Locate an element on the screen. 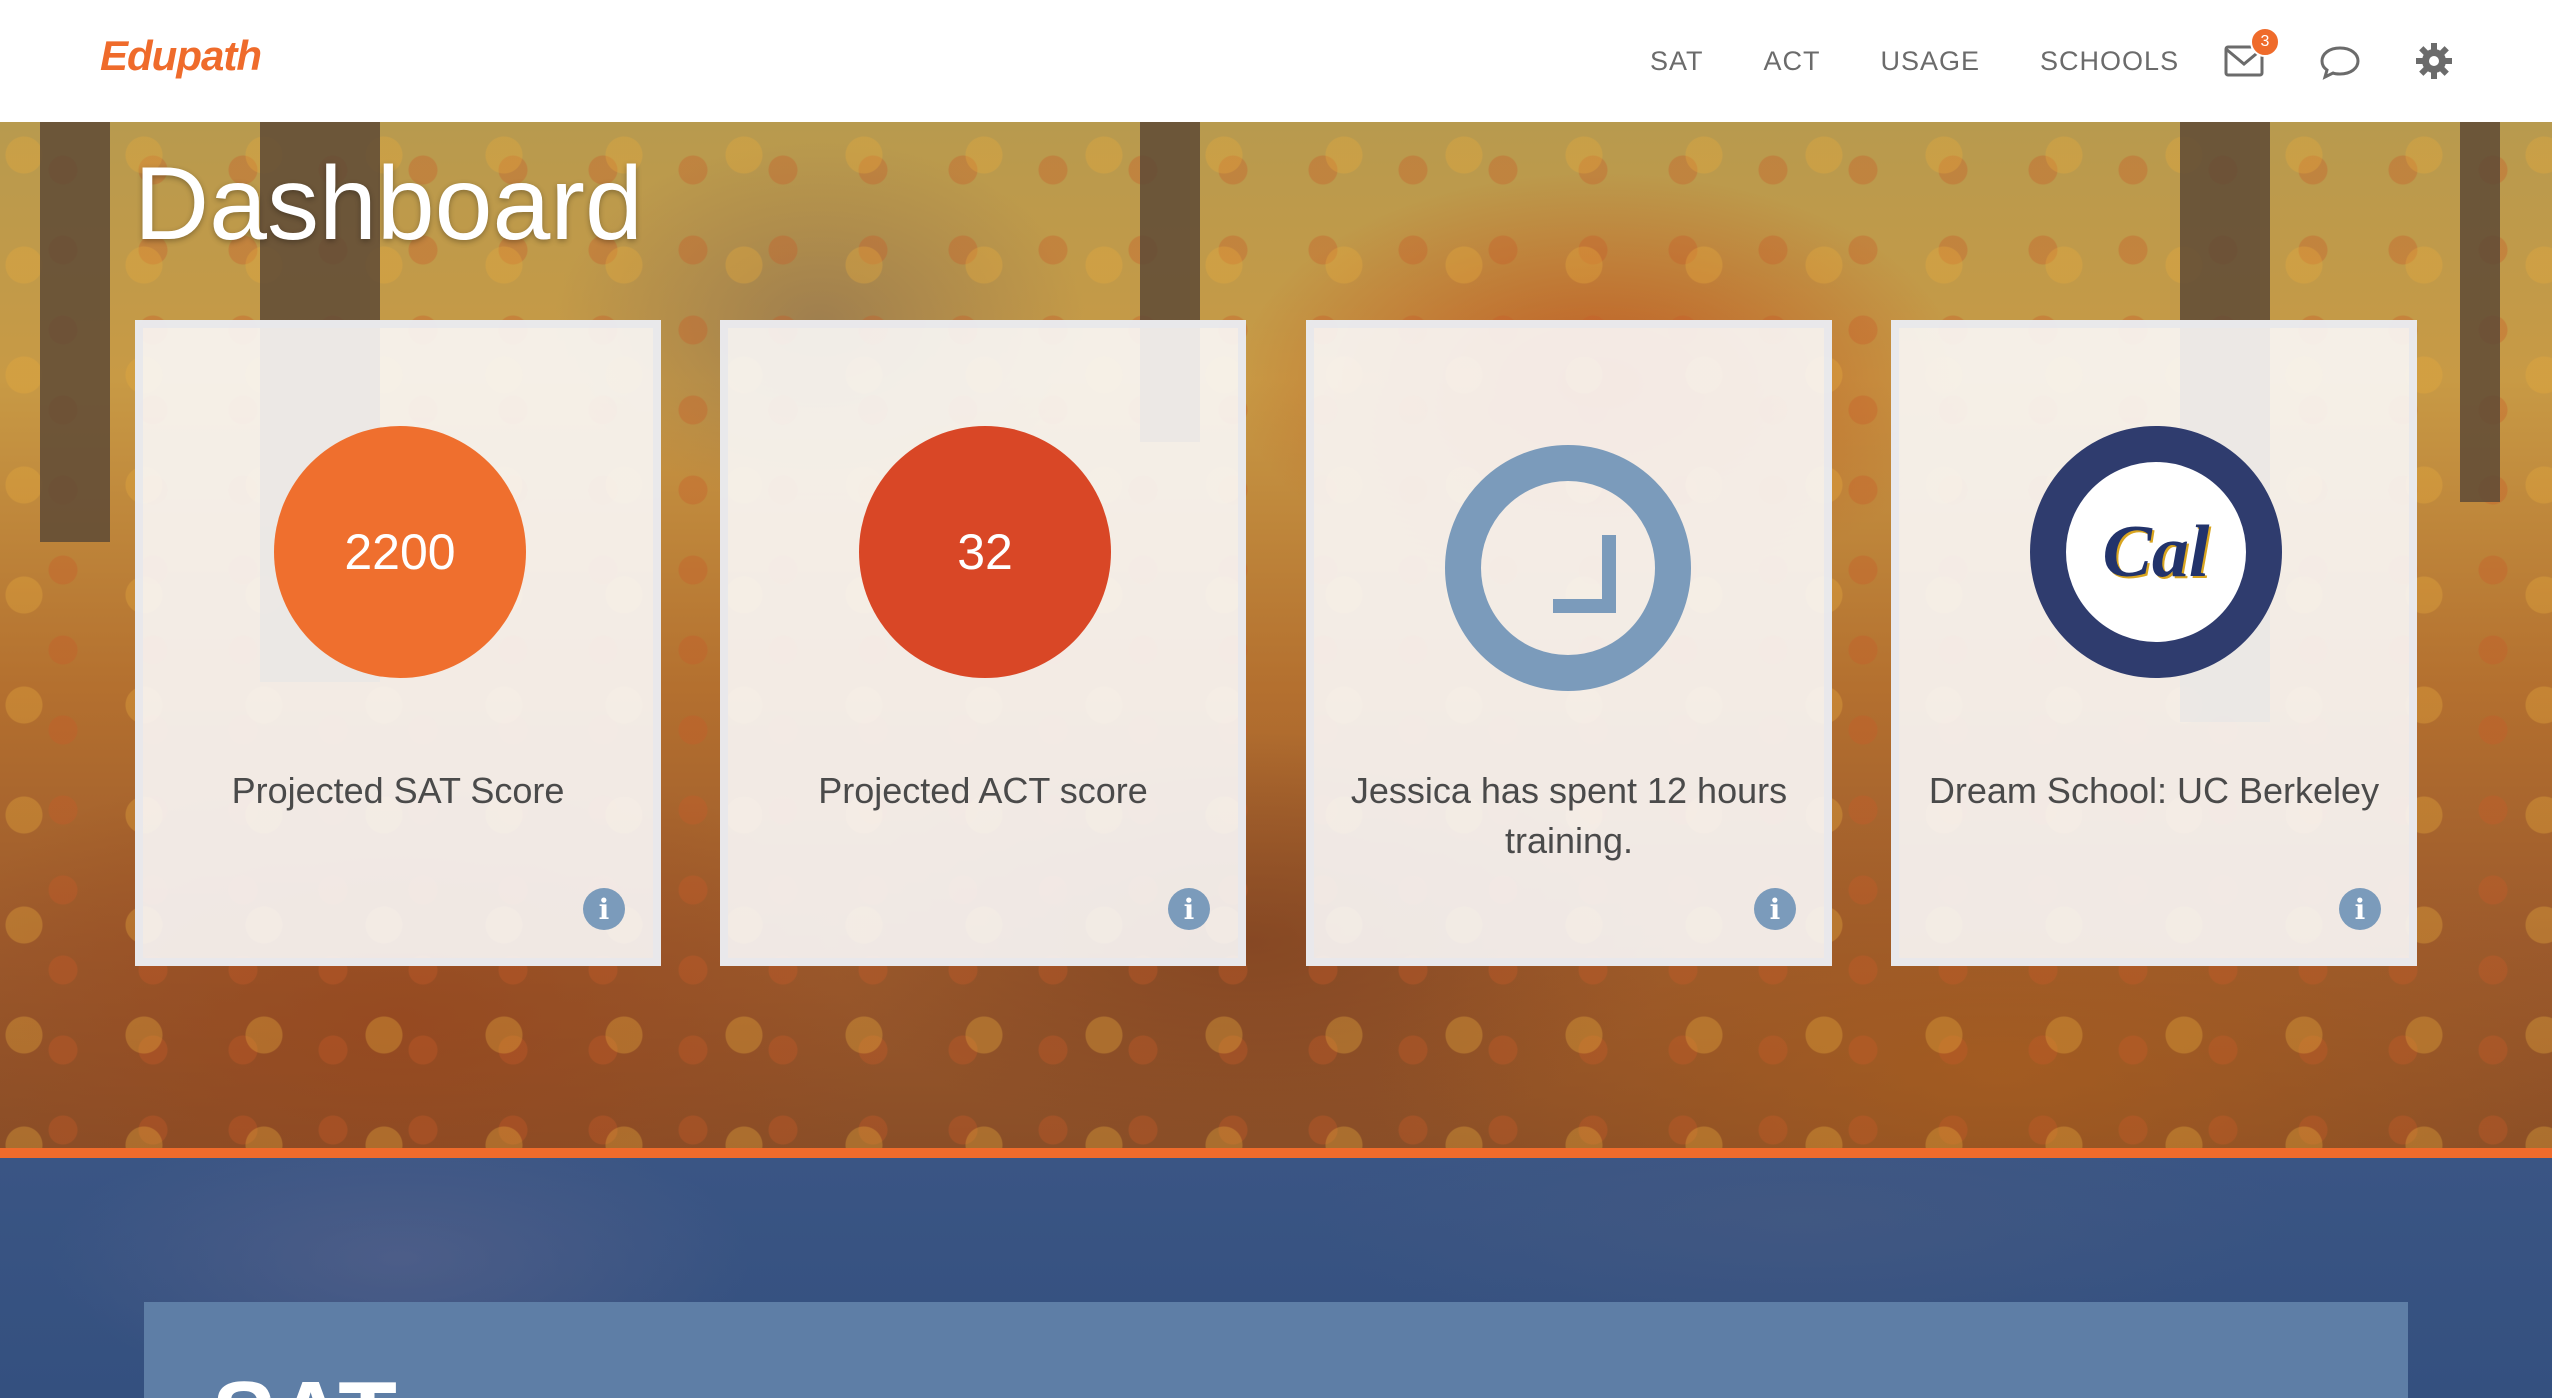  sat-score-card: 2200 Projected SAT Score i is located at coordinates (398, 643).